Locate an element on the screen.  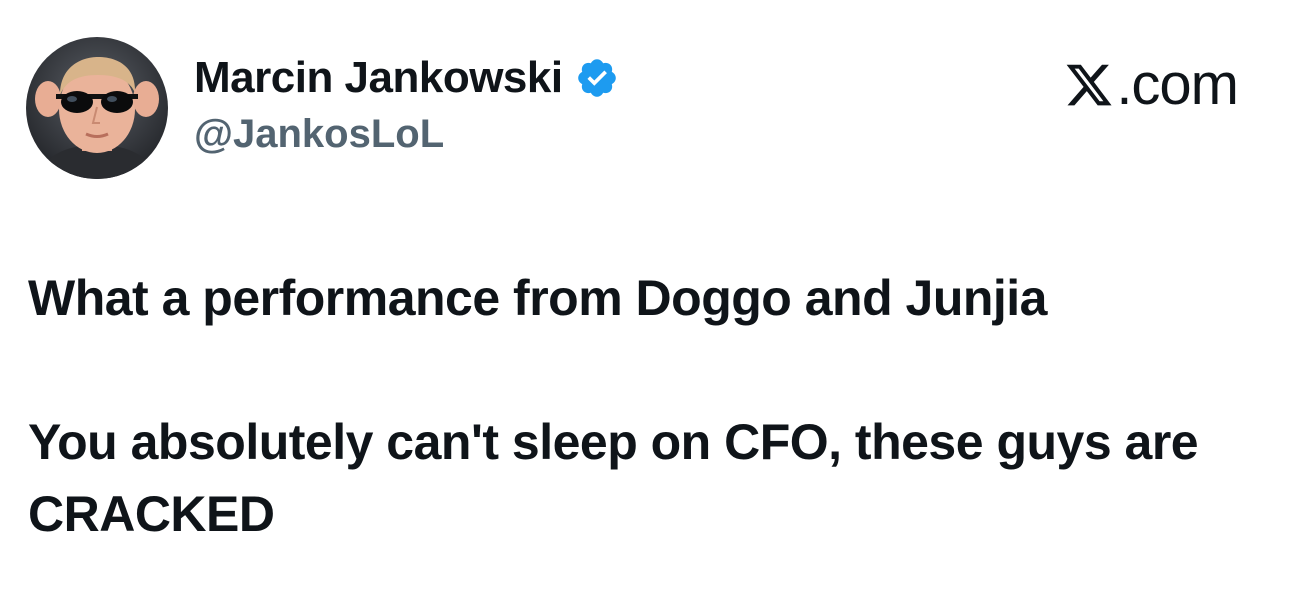
name-row: Marcin Jankowski is located at coordinates (406, 78).